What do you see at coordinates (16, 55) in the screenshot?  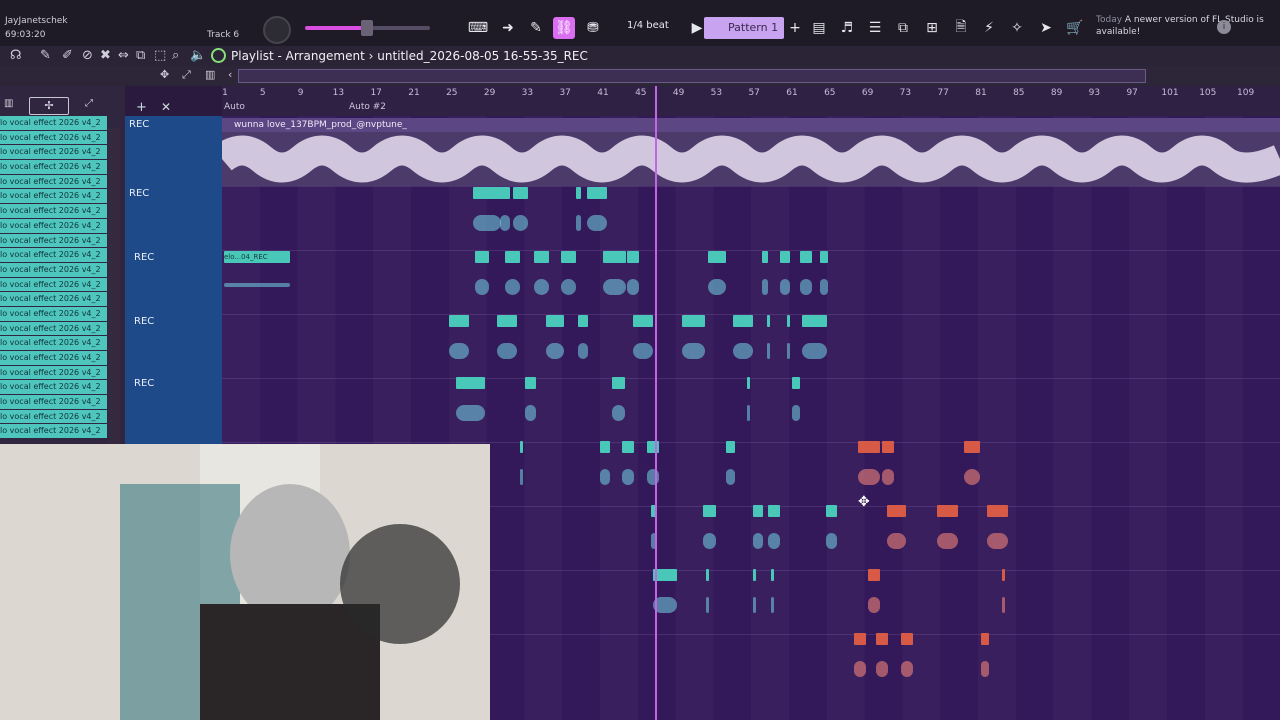 I see `headphones-icon: ☊` at bounding box center [16, 55].